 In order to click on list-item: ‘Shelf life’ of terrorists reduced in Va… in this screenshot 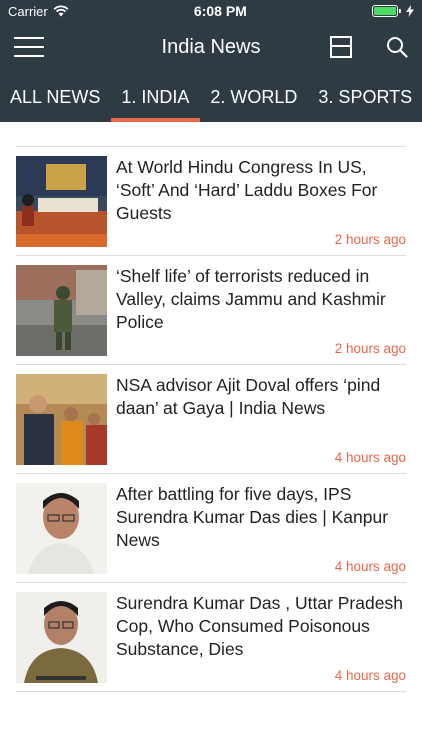, I will do `click(211, 310)`.